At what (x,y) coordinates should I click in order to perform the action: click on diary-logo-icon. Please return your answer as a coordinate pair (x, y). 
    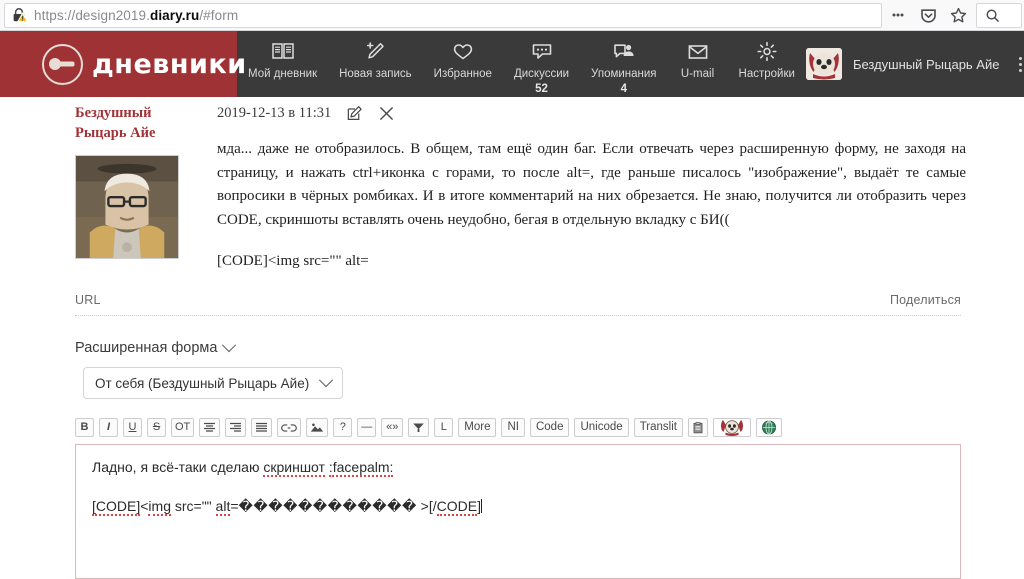
    Looking at the image, I should click on (62, 64).